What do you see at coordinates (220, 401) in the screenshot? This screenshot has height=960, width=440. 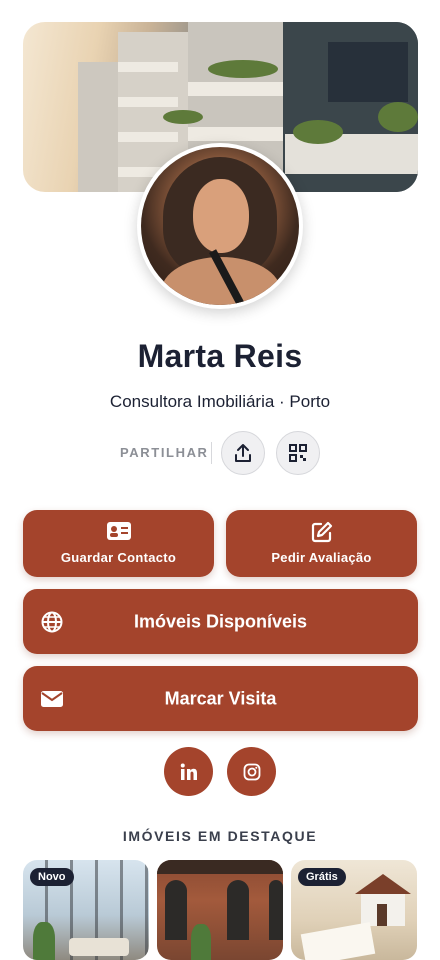 I see `profile-subtitle: Consultora Imobiliária · Porto` at bounding box center [220, 401].